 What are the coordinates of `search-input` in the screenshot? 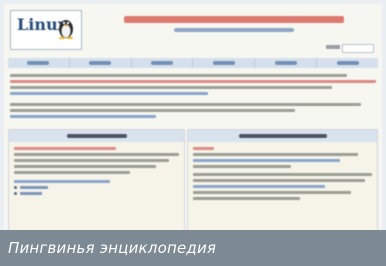 It's located at (358, 48).